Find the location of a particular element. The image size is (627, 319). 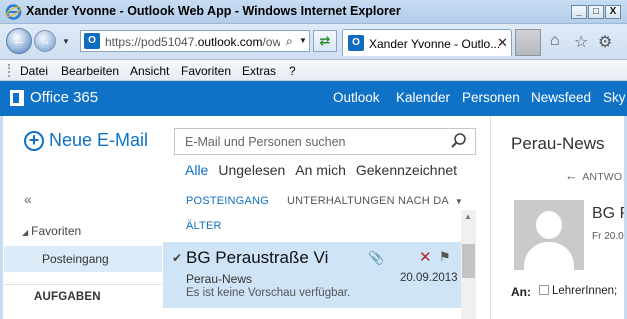

minimize-button: _ is located at coordinates (579, 12).